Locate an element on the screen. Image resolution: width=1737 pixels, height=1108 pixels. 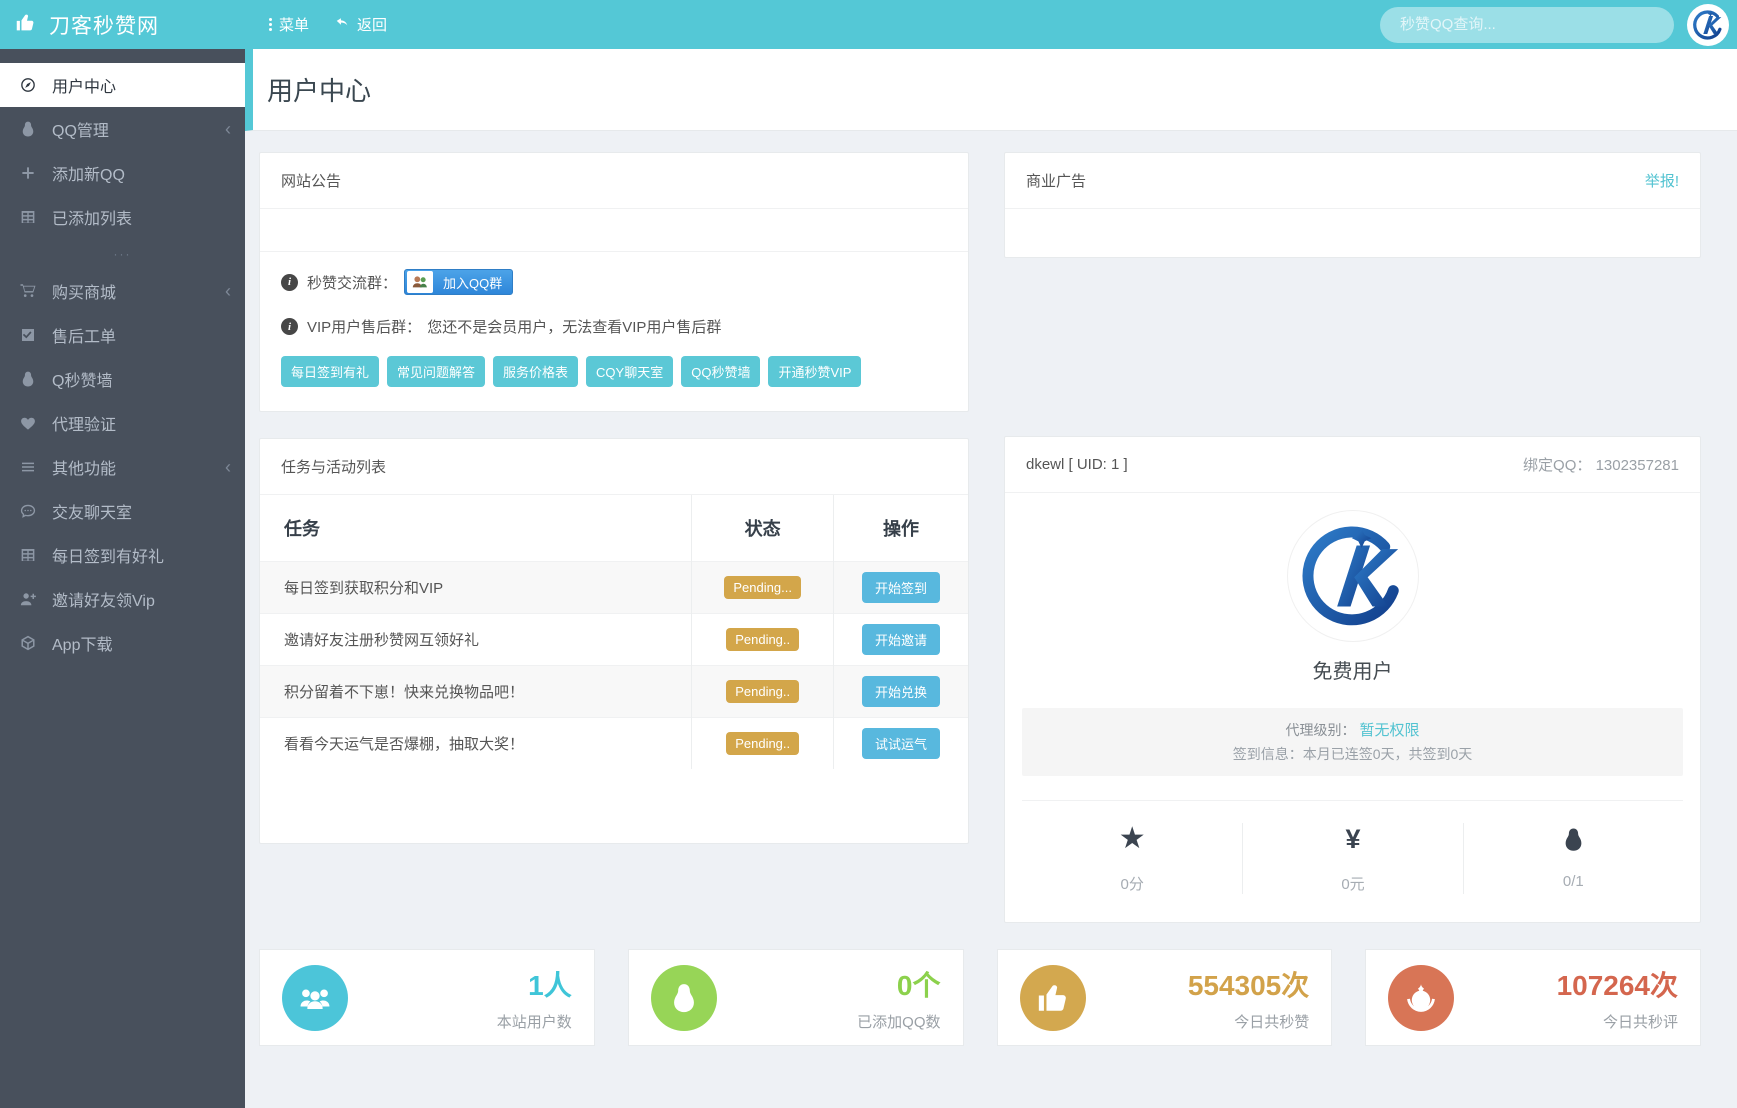
sidebar-item-8: 代理验证 is located at coordinates (122, 423).